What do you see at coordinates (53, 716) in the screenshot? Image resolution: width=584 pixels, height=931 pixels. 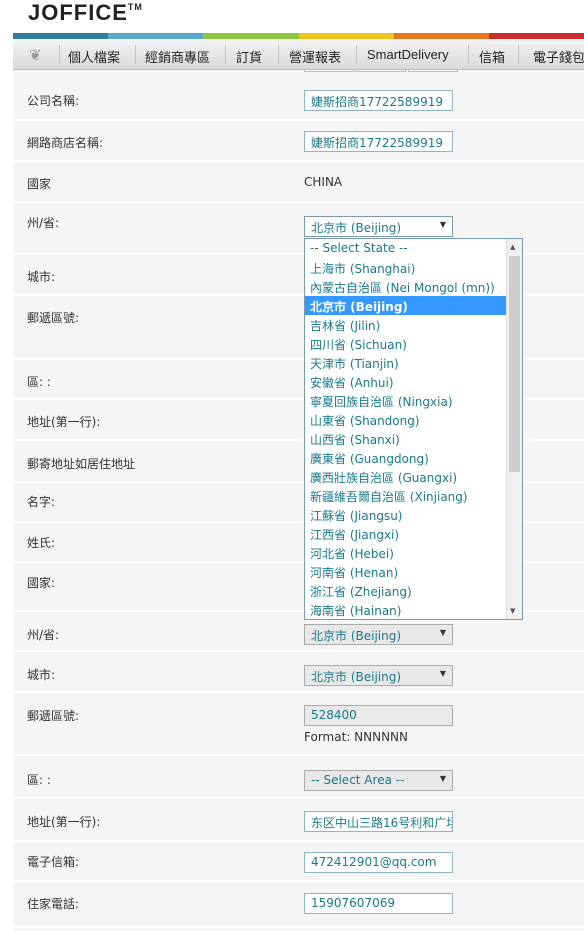 I see `mail-postal-label: 郵遞區號:` at bounding box center [53, 716].